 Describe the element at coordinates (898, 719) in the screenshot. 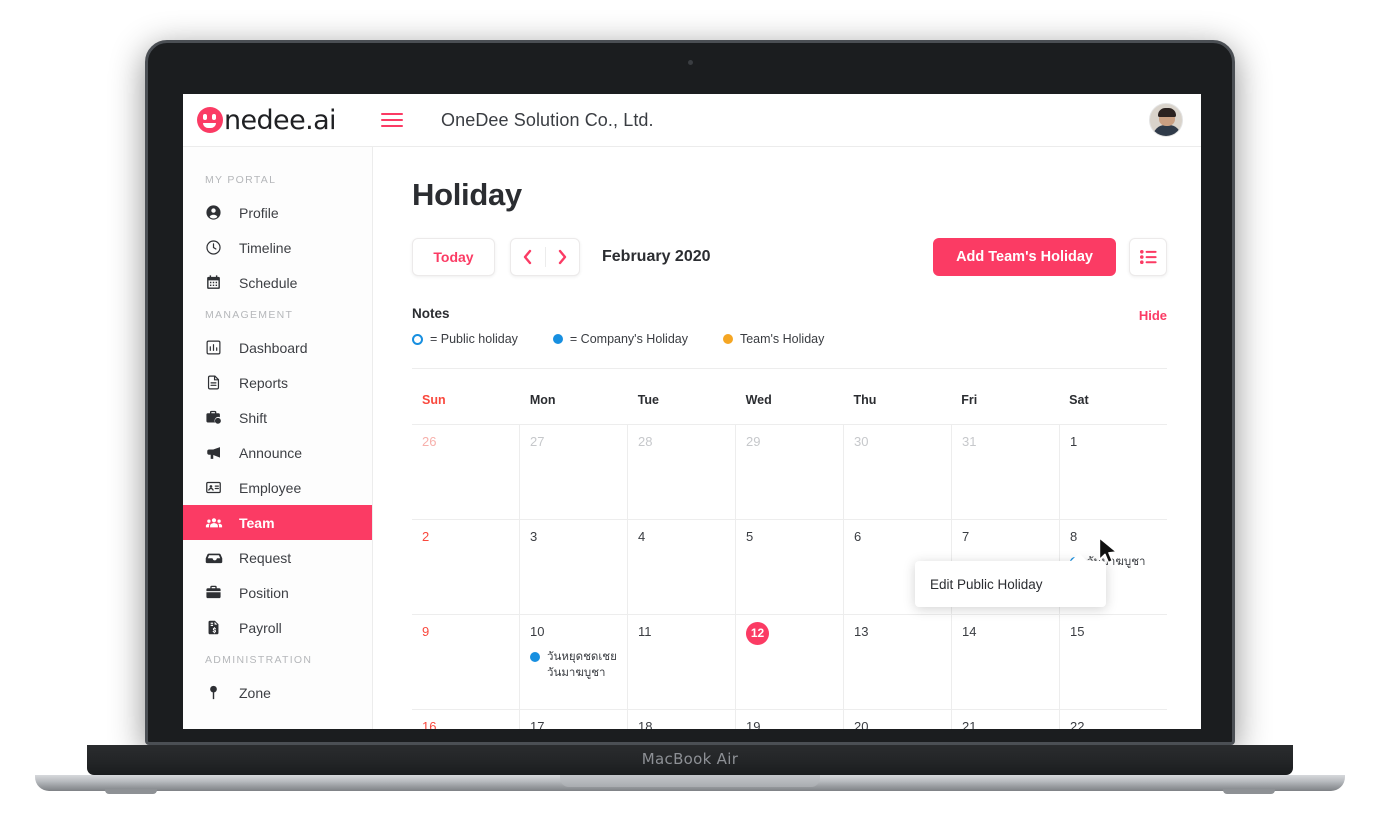

I see `calendar-day-cell: 20` at that location.